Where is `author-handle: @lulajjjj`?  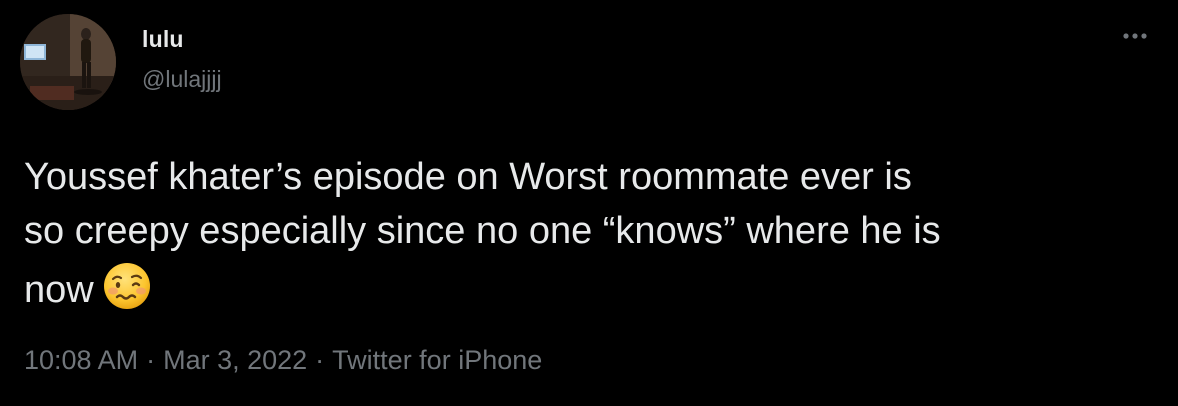
author-handle: @lulajjjj is located at coordinates (182, 79).